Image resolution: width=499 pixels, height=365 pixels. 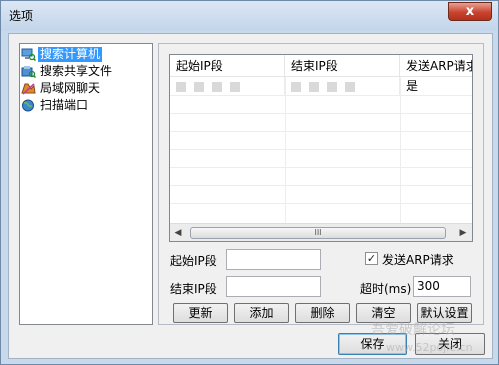 I want to click on list-header: 起始IP段 结束IP段 发送ARP请求, so click(x=321, y=66).